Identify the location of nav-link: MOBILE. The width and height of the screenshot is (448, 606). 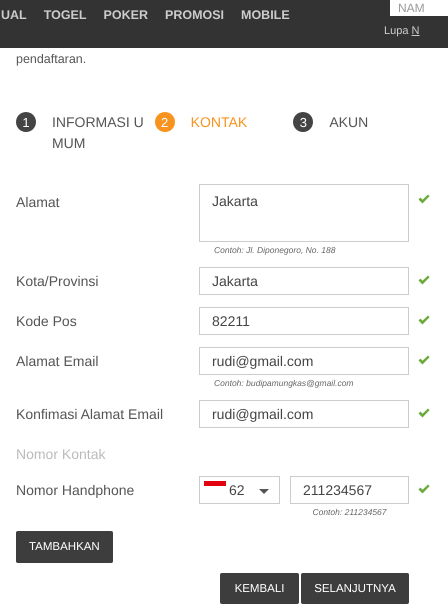
(265, 28).